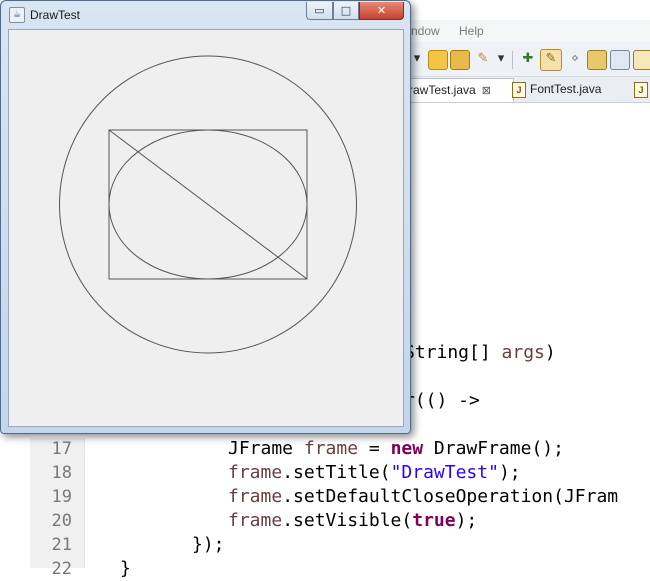  Describe the element at coordinates (471, 31) in the screenshot. I see `menu-help: Help` at that location.